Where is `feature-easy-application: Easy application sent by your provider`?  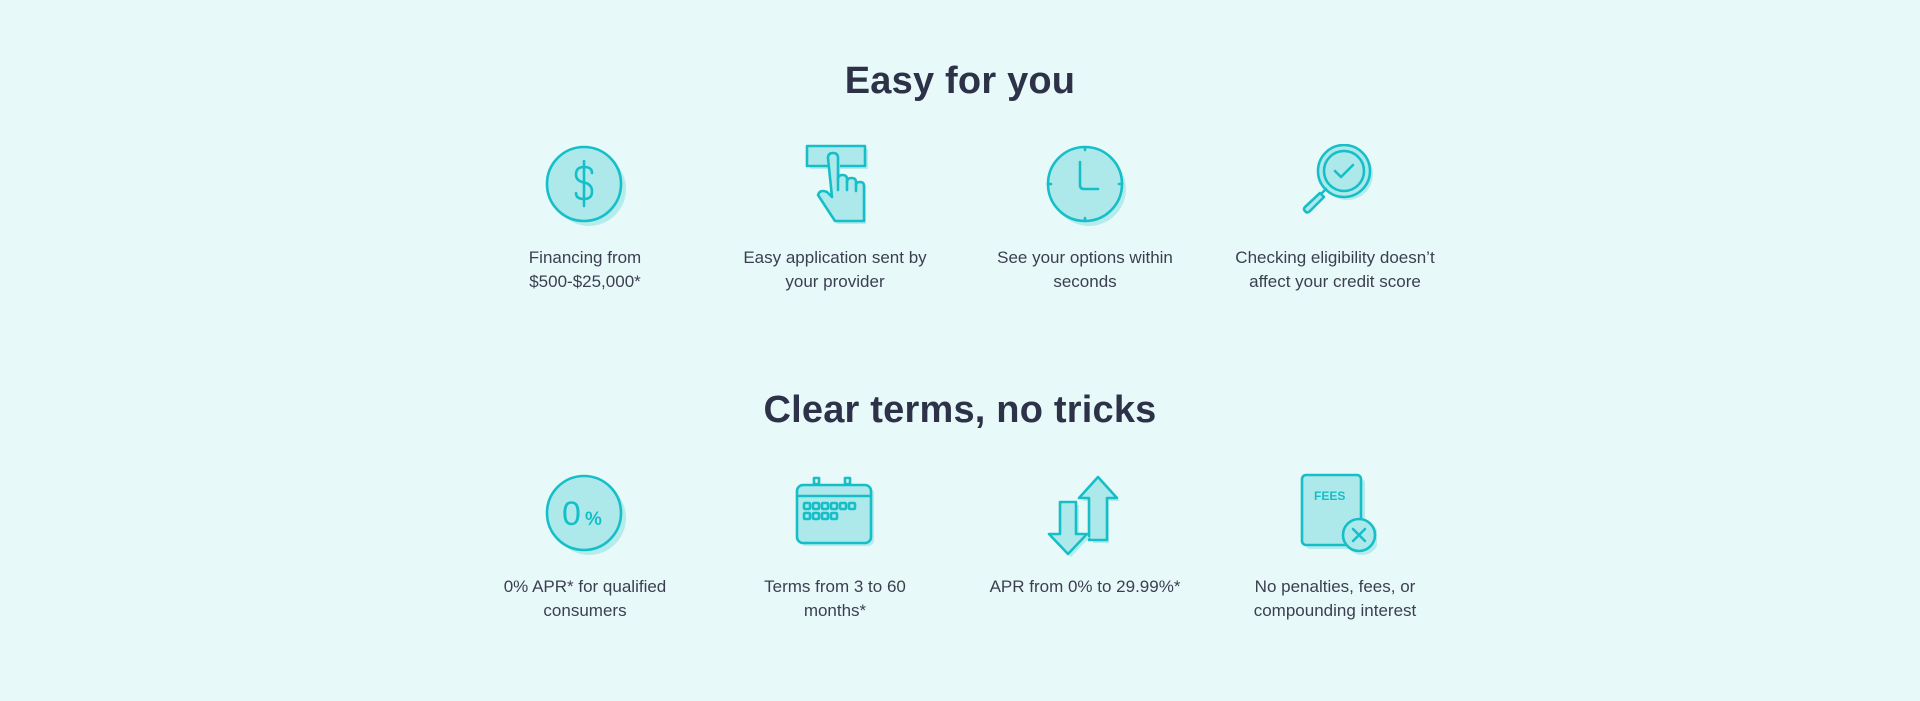
feature-easy-application: Easy application sent by your provider is located at coordinates (835, 219).